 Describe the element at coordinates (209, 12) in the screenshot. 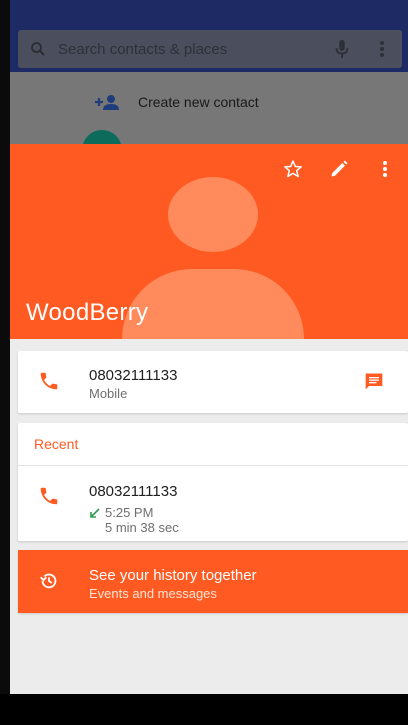

I see `status-bar` at that location.